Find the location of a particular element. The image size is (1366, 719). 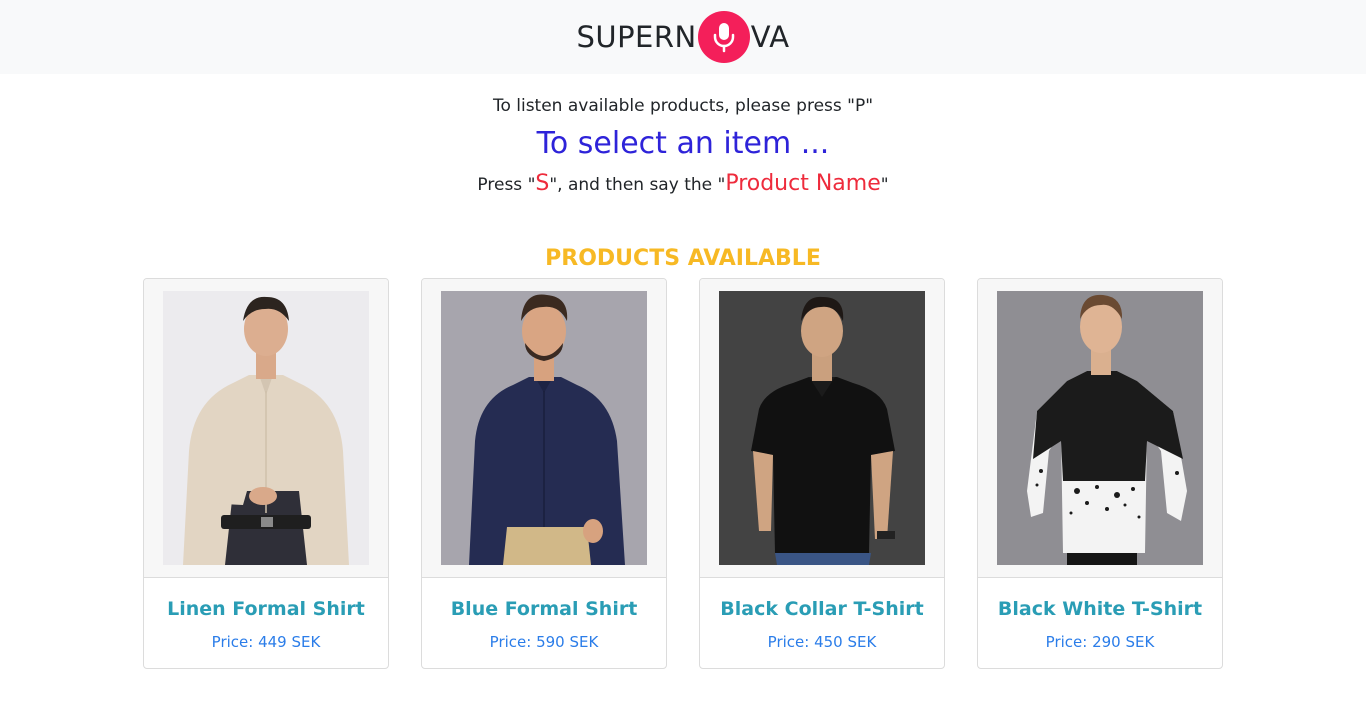

product-image-black-polo is located at coordinates (822, 428).